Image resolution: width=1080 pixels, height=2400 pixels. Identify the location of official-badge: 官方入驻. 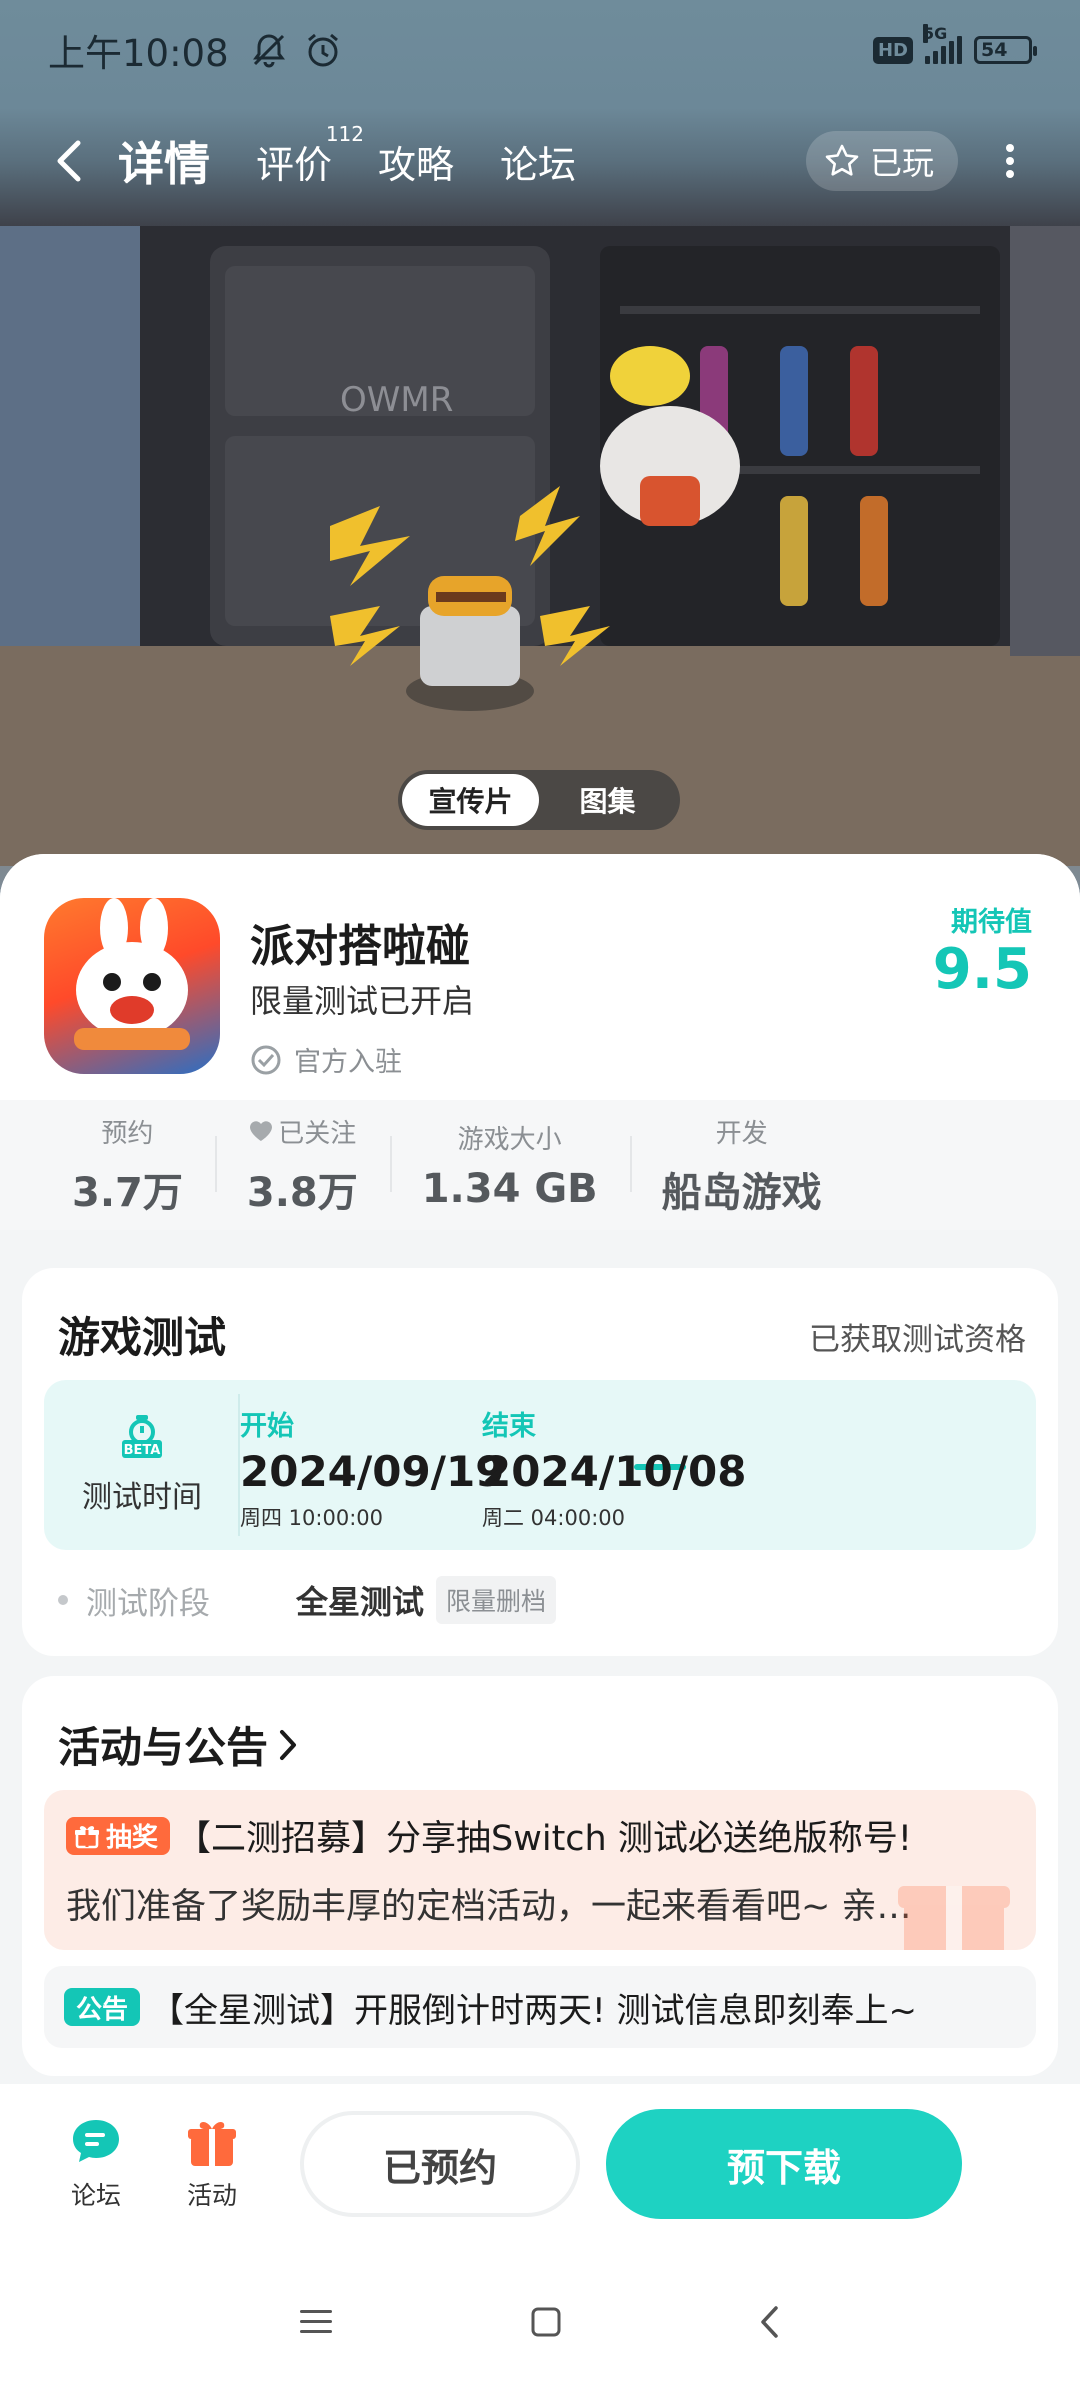
(326, 1059).